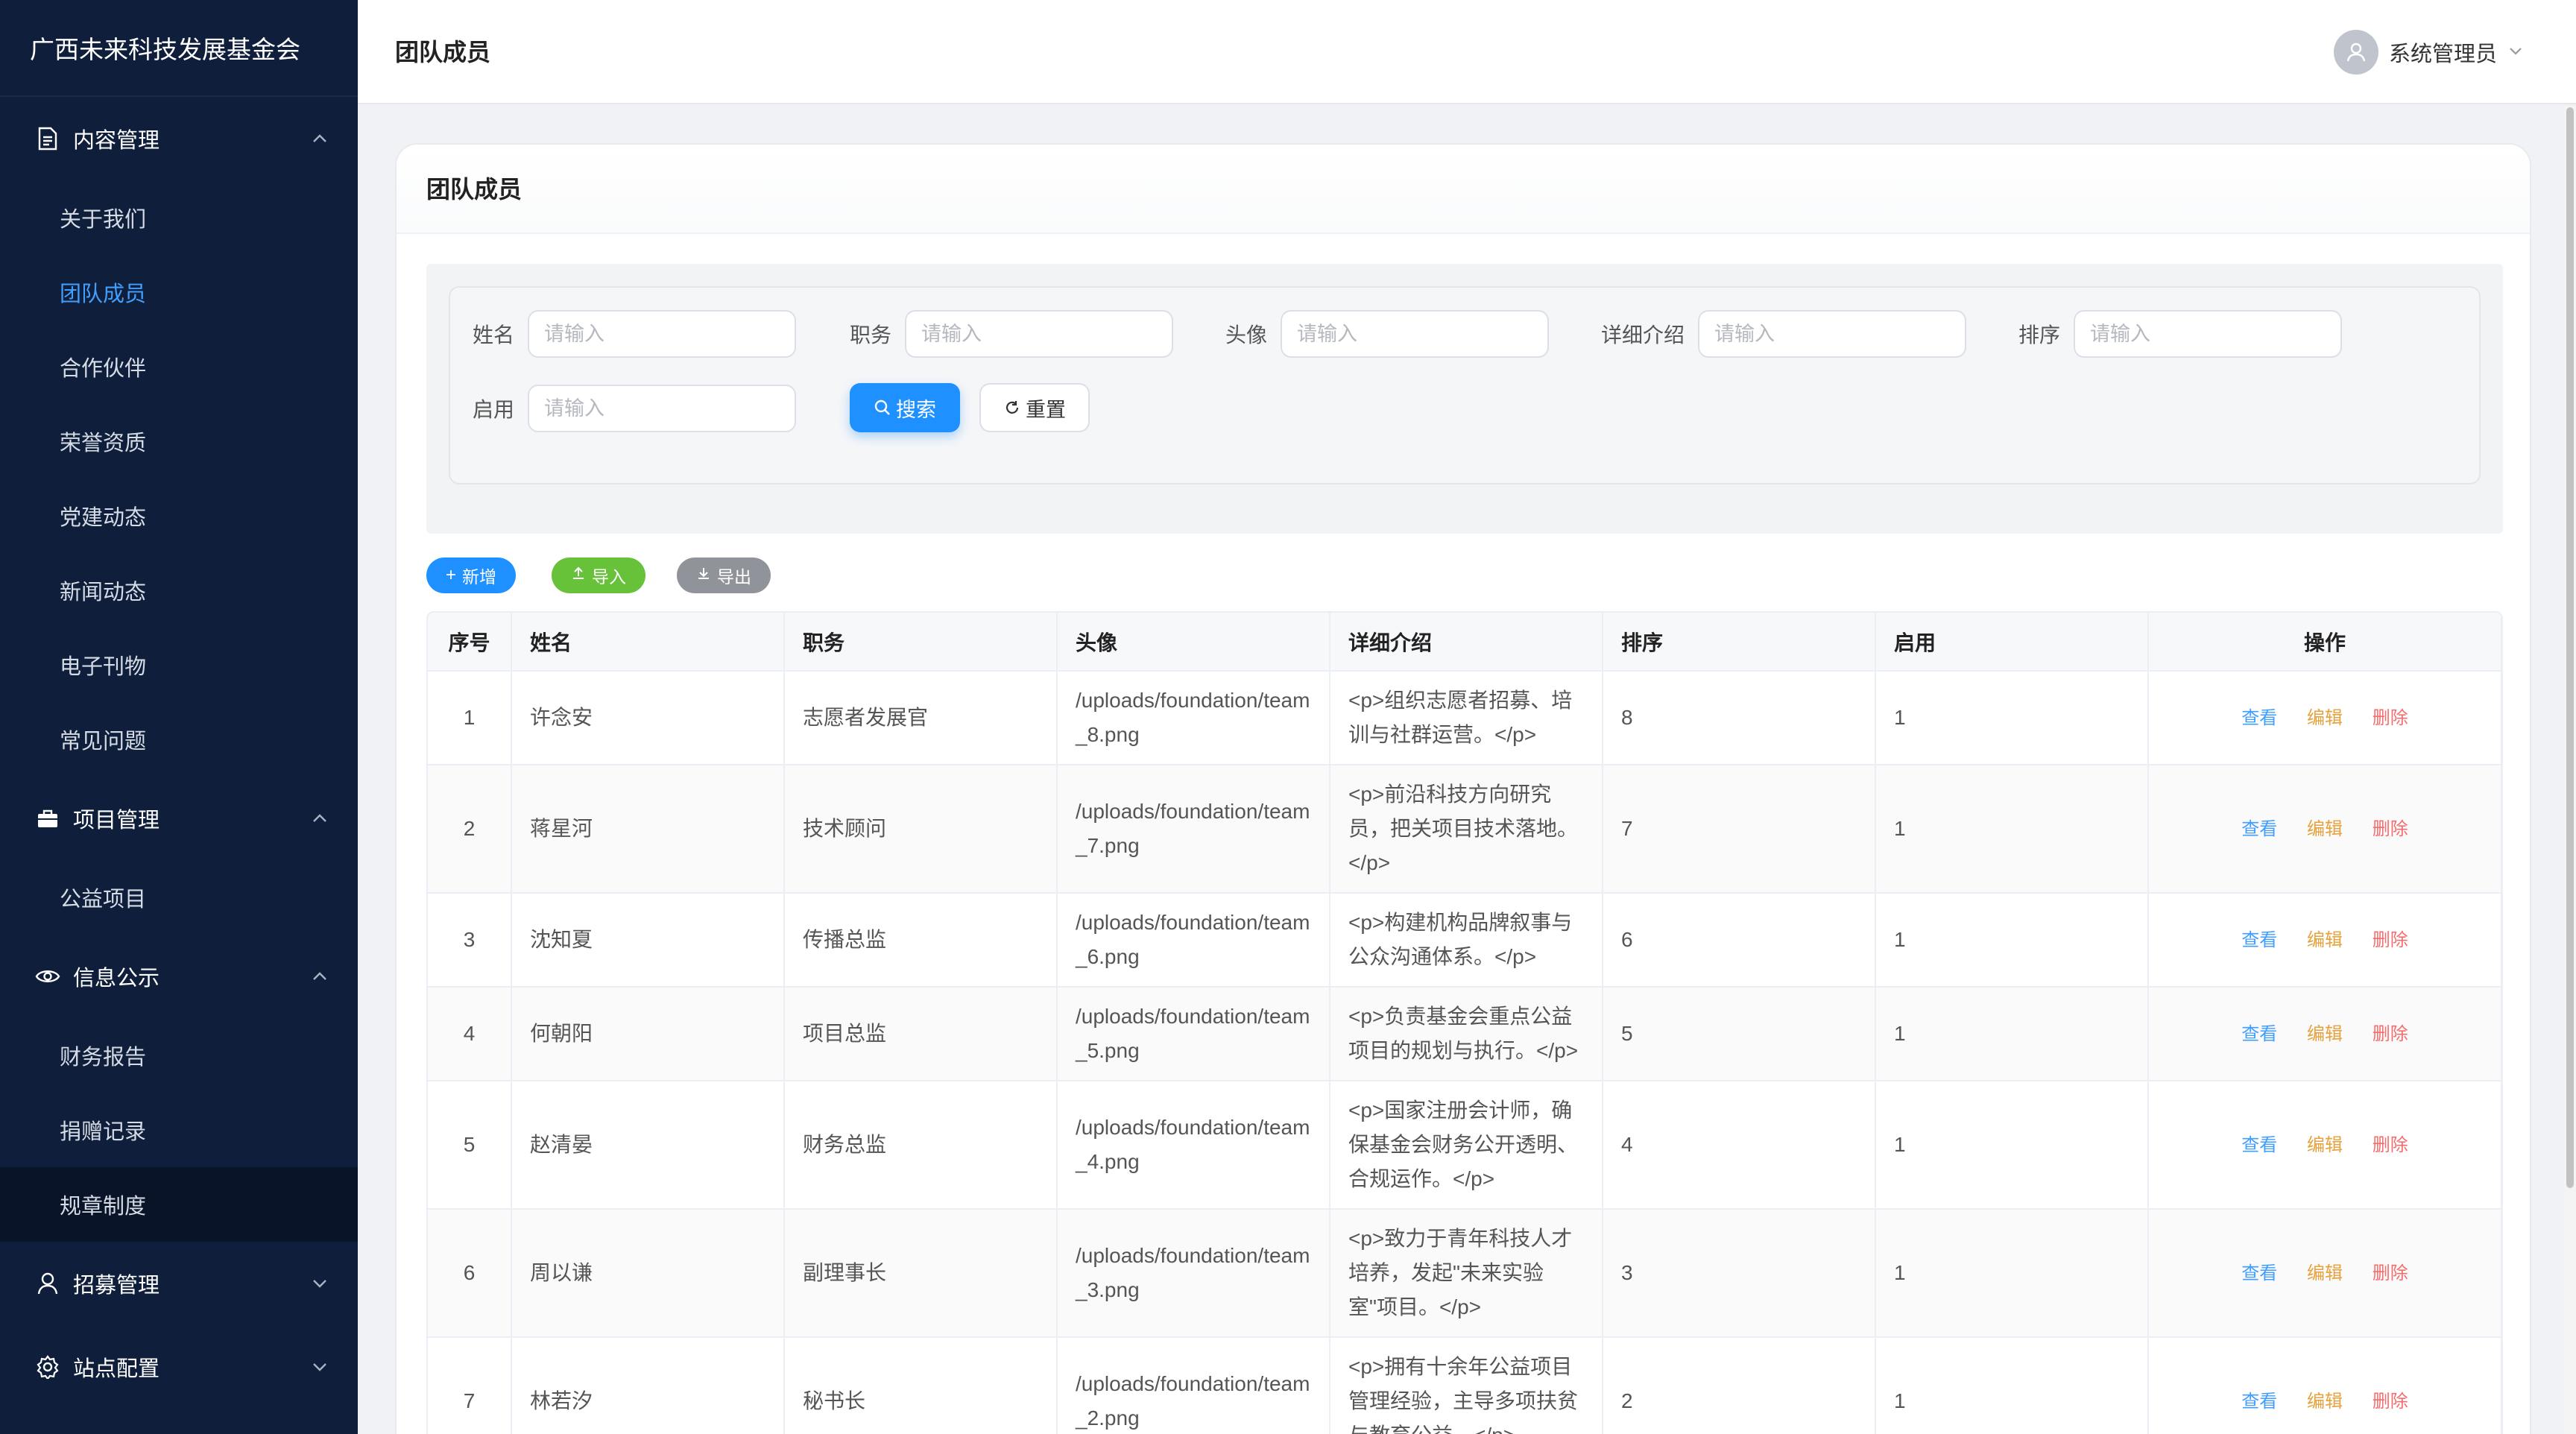 The image size is (2576, 1434). What do you see at coordinates (921, 1273) in the screenshot?
I see `cell-title: 副理事长` at bounding box center [921, 1273].